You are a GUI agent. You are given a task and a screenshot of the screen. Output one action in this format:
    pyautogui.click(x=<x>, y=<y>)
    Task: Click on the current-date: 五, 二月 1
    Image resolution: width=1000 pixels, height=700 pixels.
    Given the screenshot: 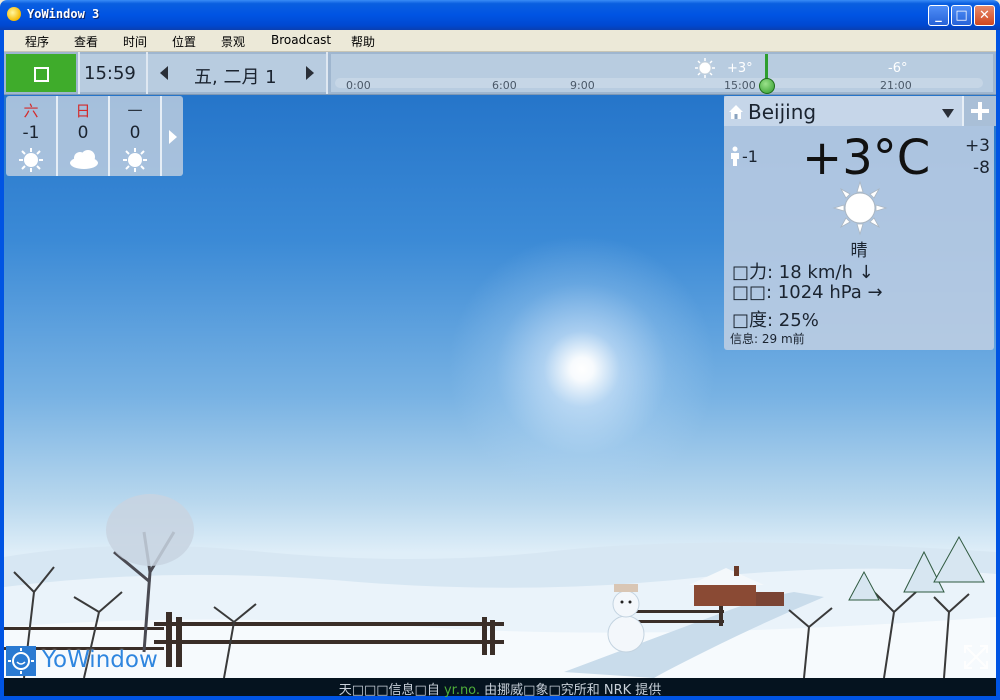 What is the action you would take?
    pyautogui.click(x=235, y=76)
    